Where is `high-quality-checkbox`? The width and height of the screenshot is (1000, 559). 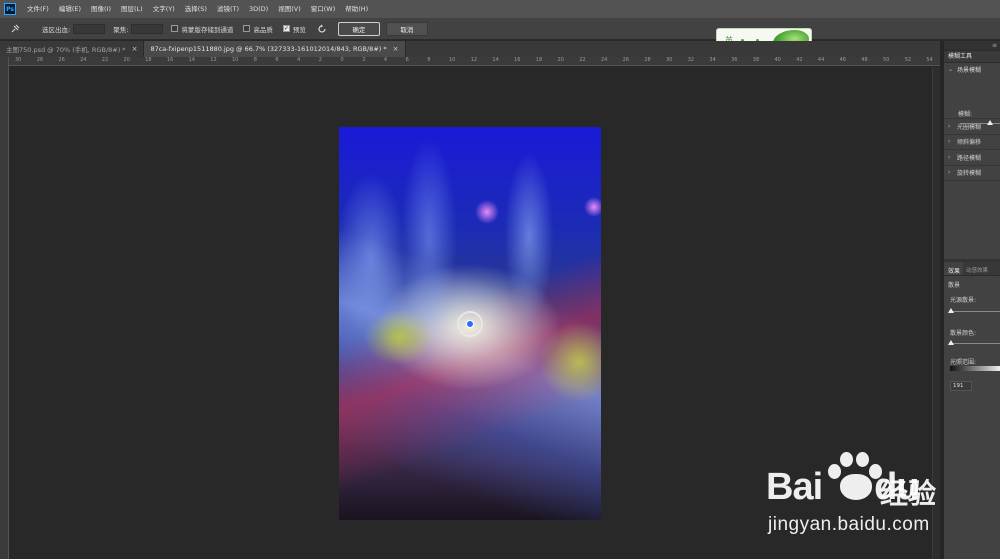 high-quality-checkbox is located at coordinates (247, 28).